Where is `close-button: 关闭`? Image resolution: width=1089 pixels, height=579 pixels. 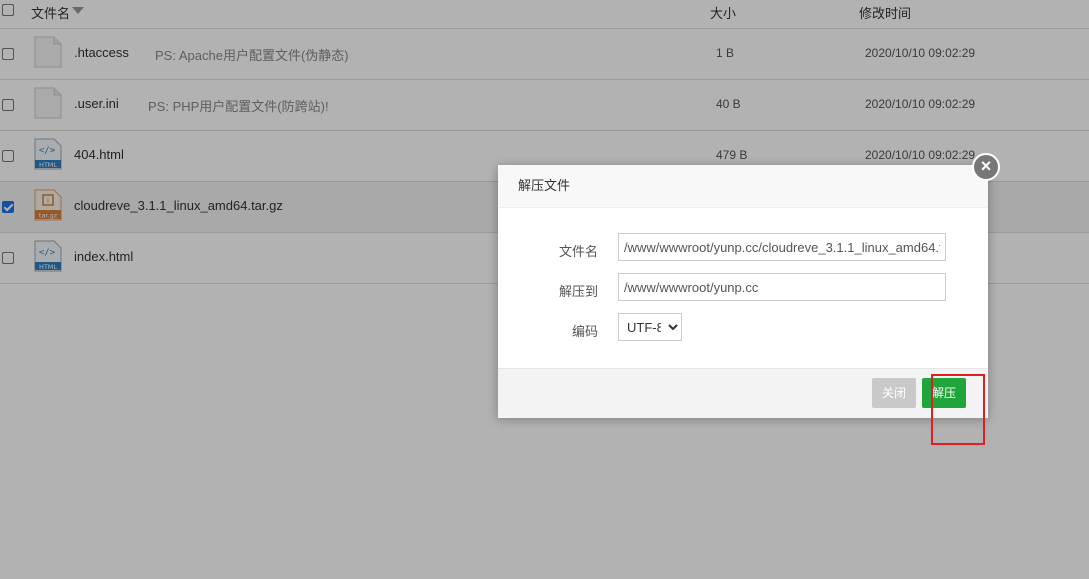
close-button: 关闭 is located at coordinates (894, 393).